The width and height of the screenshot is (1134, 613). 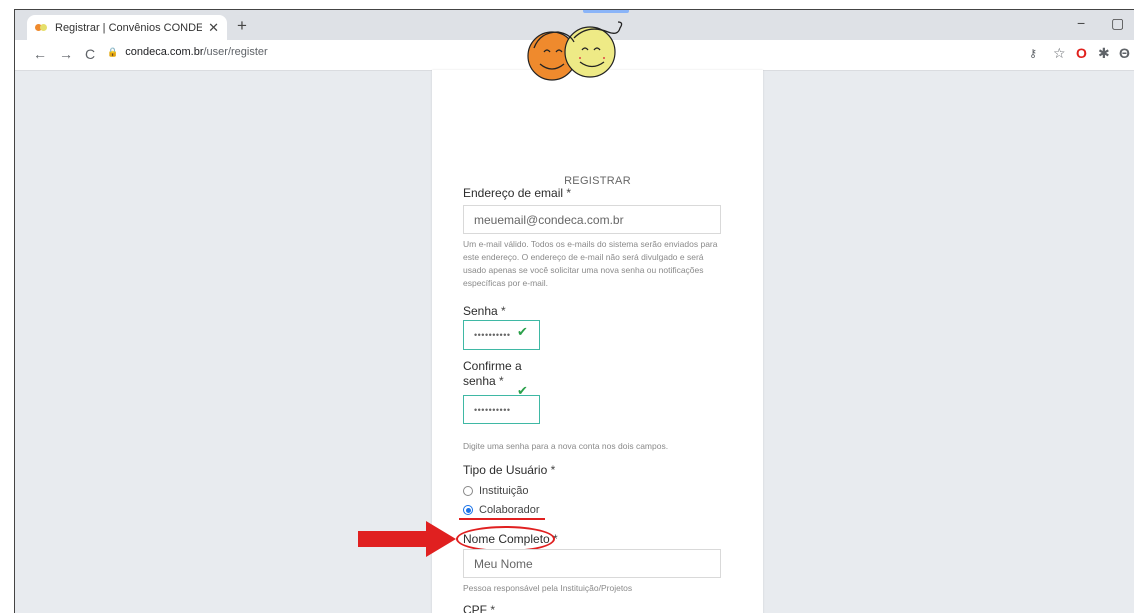 What do you see at coordinates (1059, 53) in the screenshot?
I see `star-icon: ☆` at bounding box center [1059, 53].